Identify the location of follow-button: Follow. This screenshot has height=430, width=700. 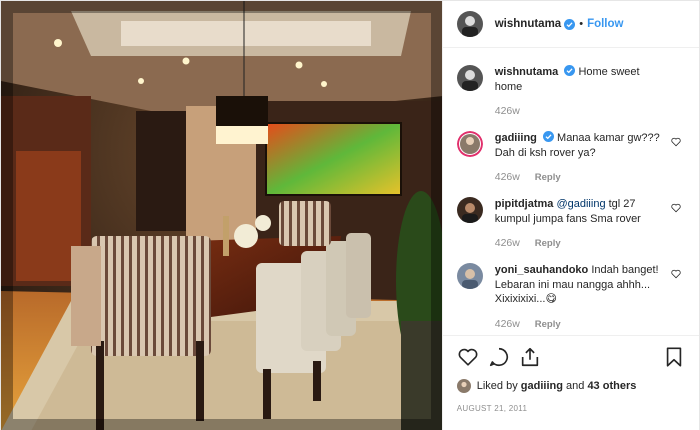
(605, 24).